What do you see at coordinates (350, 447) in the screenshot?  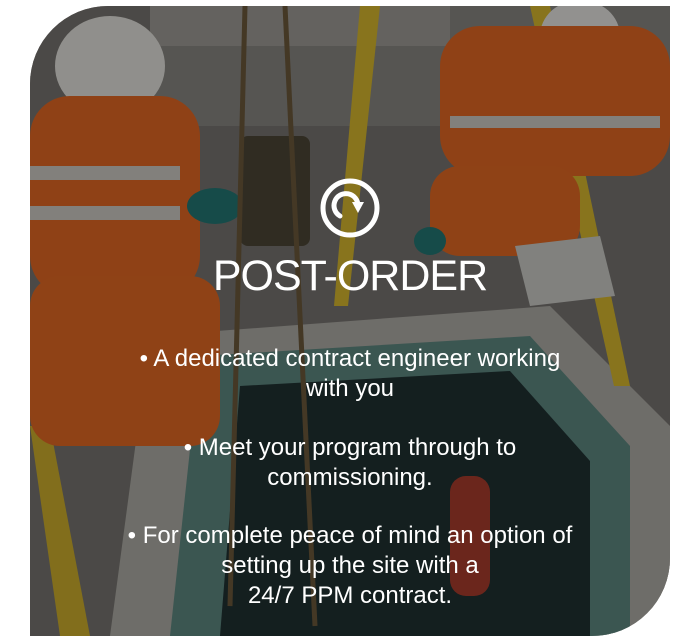 I see `bullet-line: • Meet your program through to` at bounding box center [350, 447].